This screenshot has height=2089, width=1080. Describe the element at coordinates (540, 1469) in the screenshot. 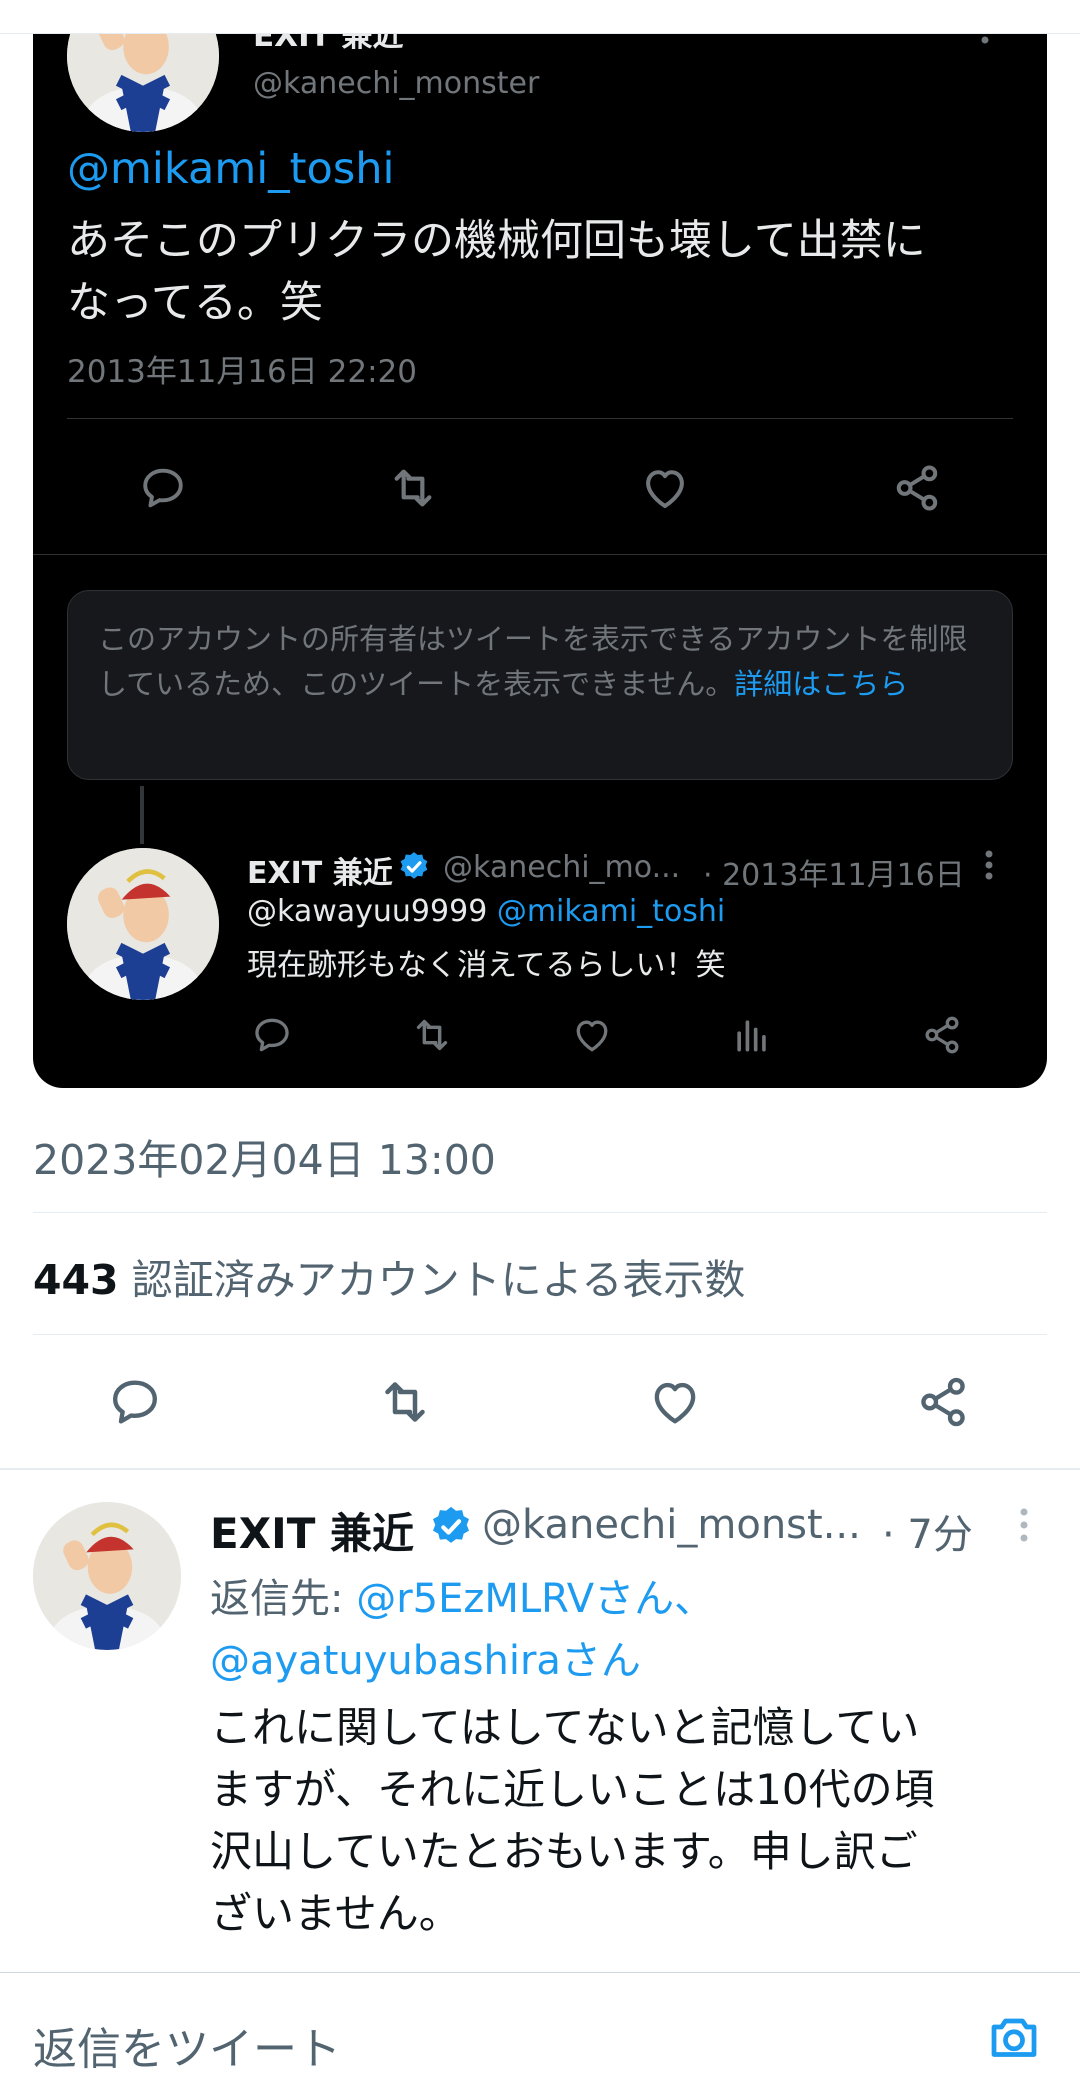

I see `section-divider` at that location.